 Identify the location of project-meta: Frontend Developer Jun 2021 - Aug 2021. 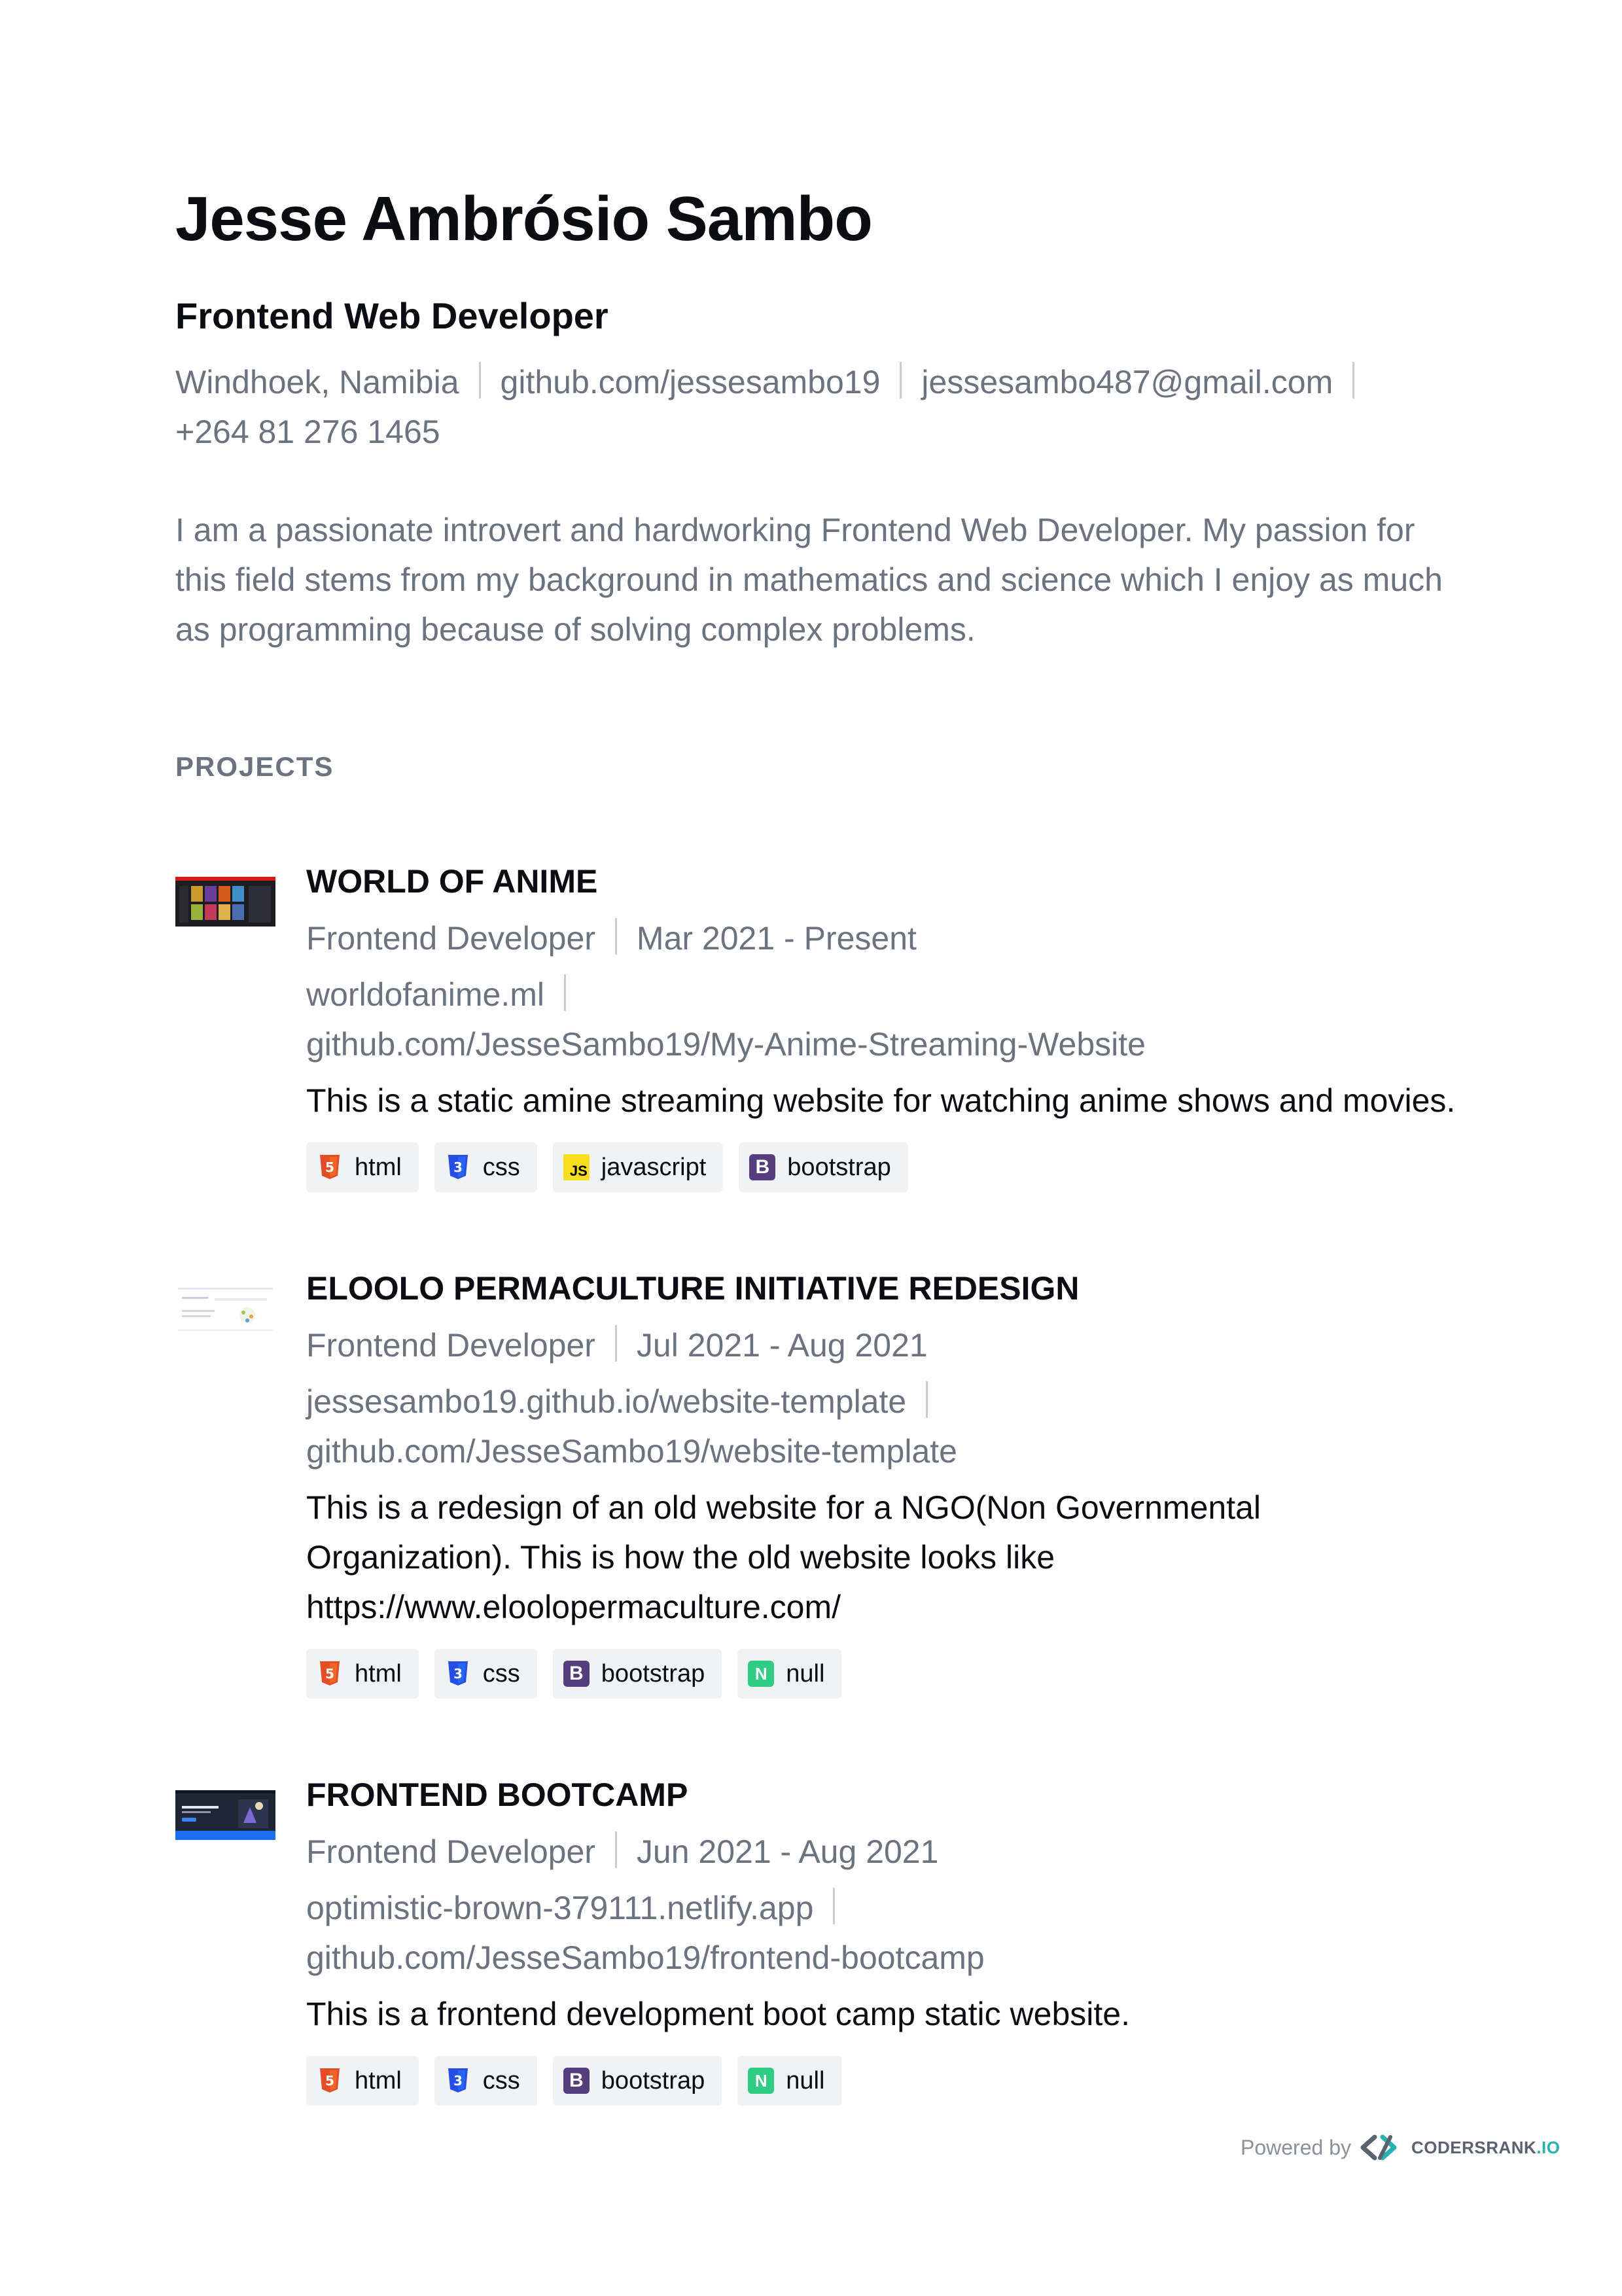
(882, 1852).